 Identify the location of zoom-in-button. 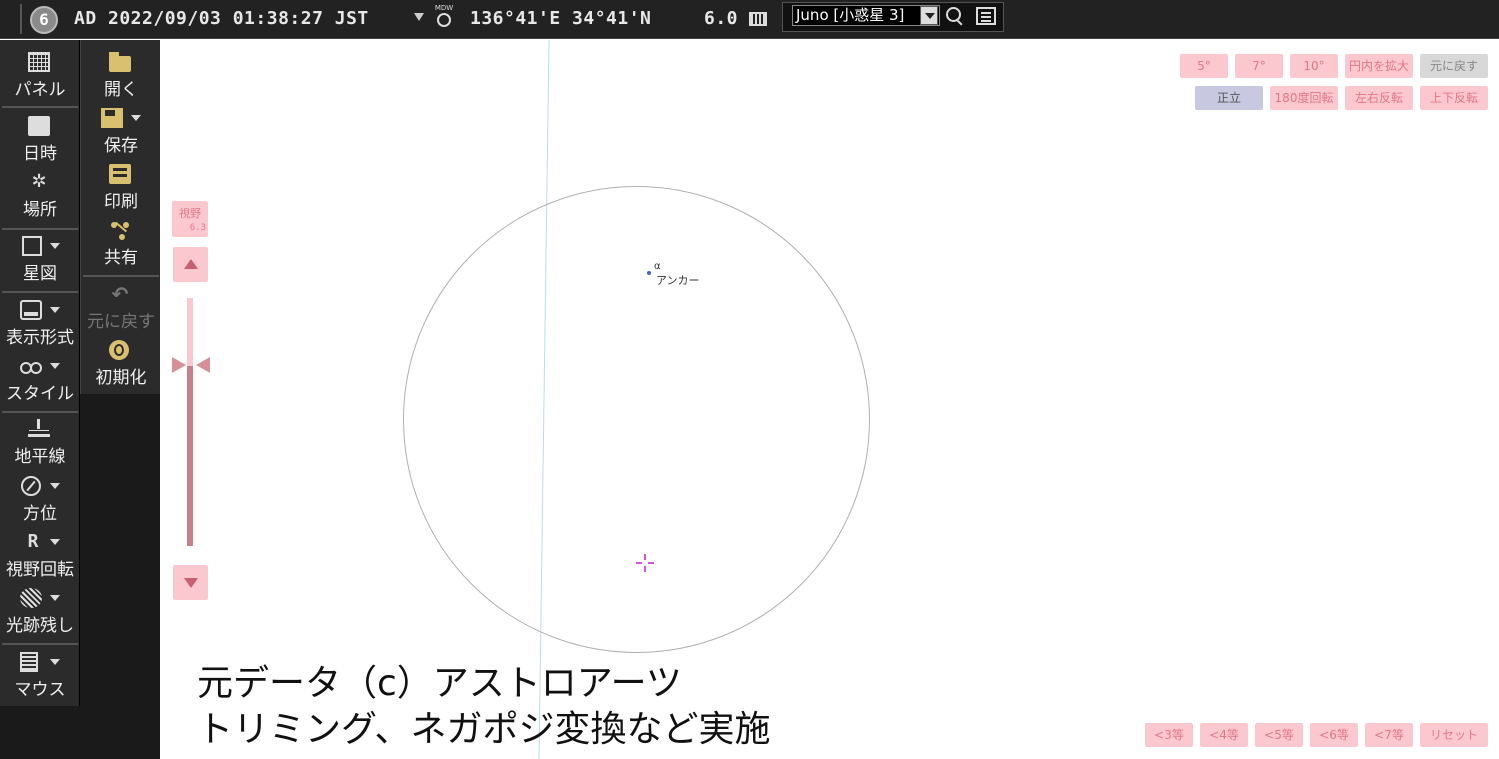
(190, 264).